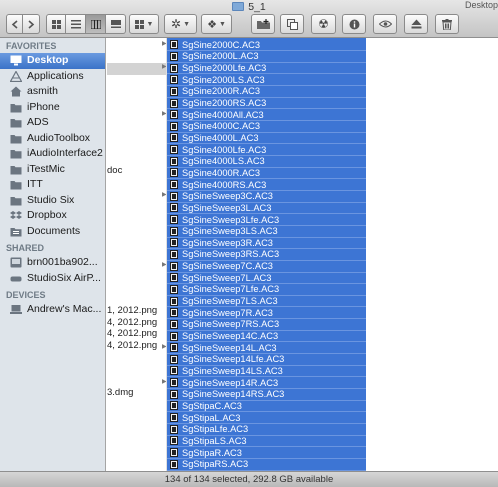 This screenshot has height=487, width=498. What do you see at coordinates (52, 170) in the screenshot?
I see `sidebar-item-itestmic: iTestMic` at bounding box center [52, 170].